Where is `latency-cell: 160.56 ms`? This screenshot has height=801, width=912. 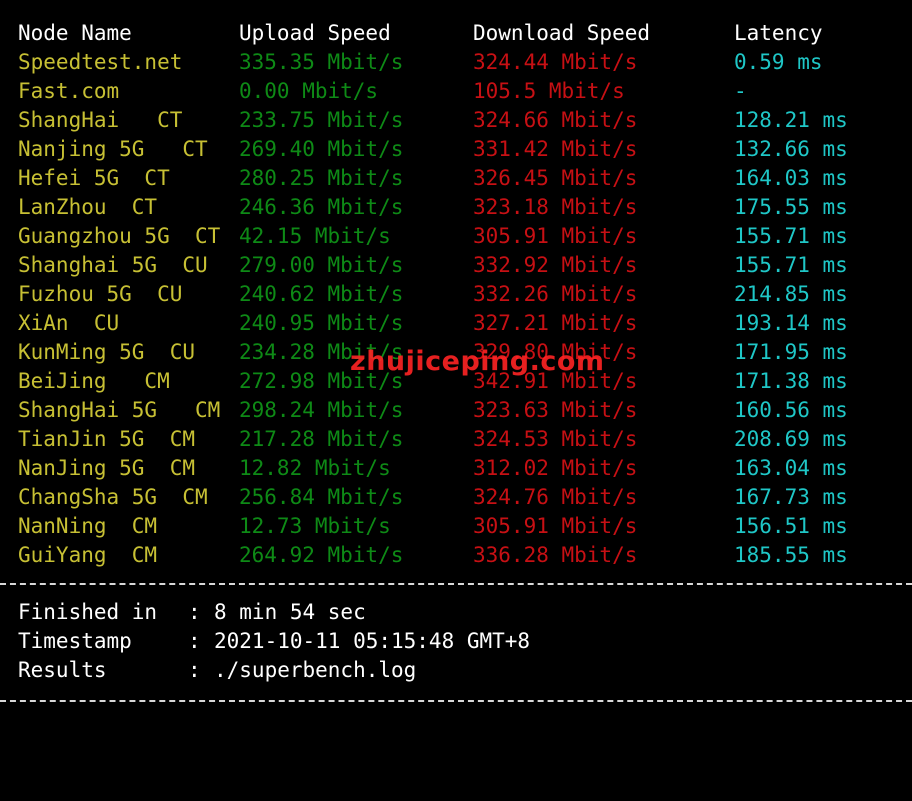 latency-cell: 160.56 ms is located at coordinates (791, 410).